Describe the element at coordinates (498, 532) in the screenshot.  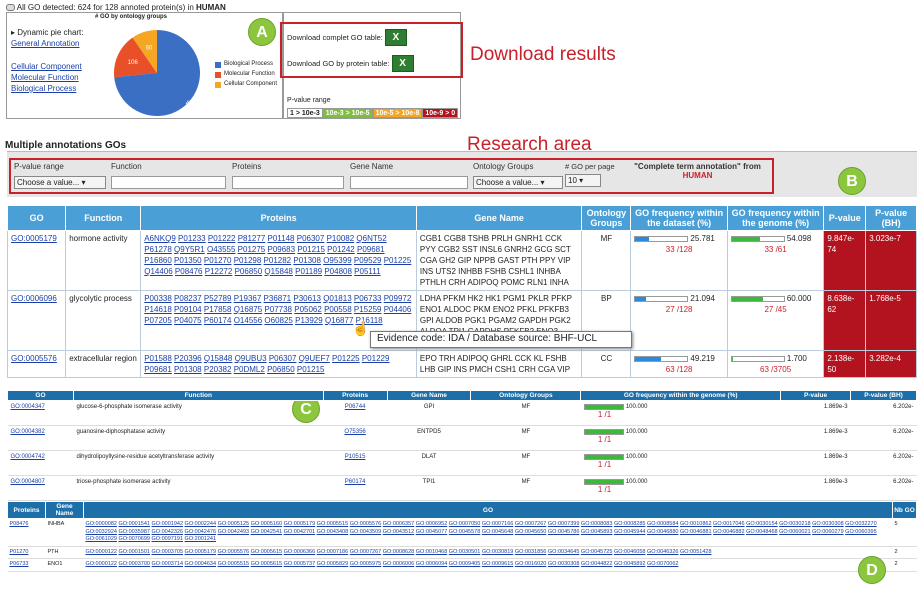
I see `go-id-link: GO:0045648` at that location.